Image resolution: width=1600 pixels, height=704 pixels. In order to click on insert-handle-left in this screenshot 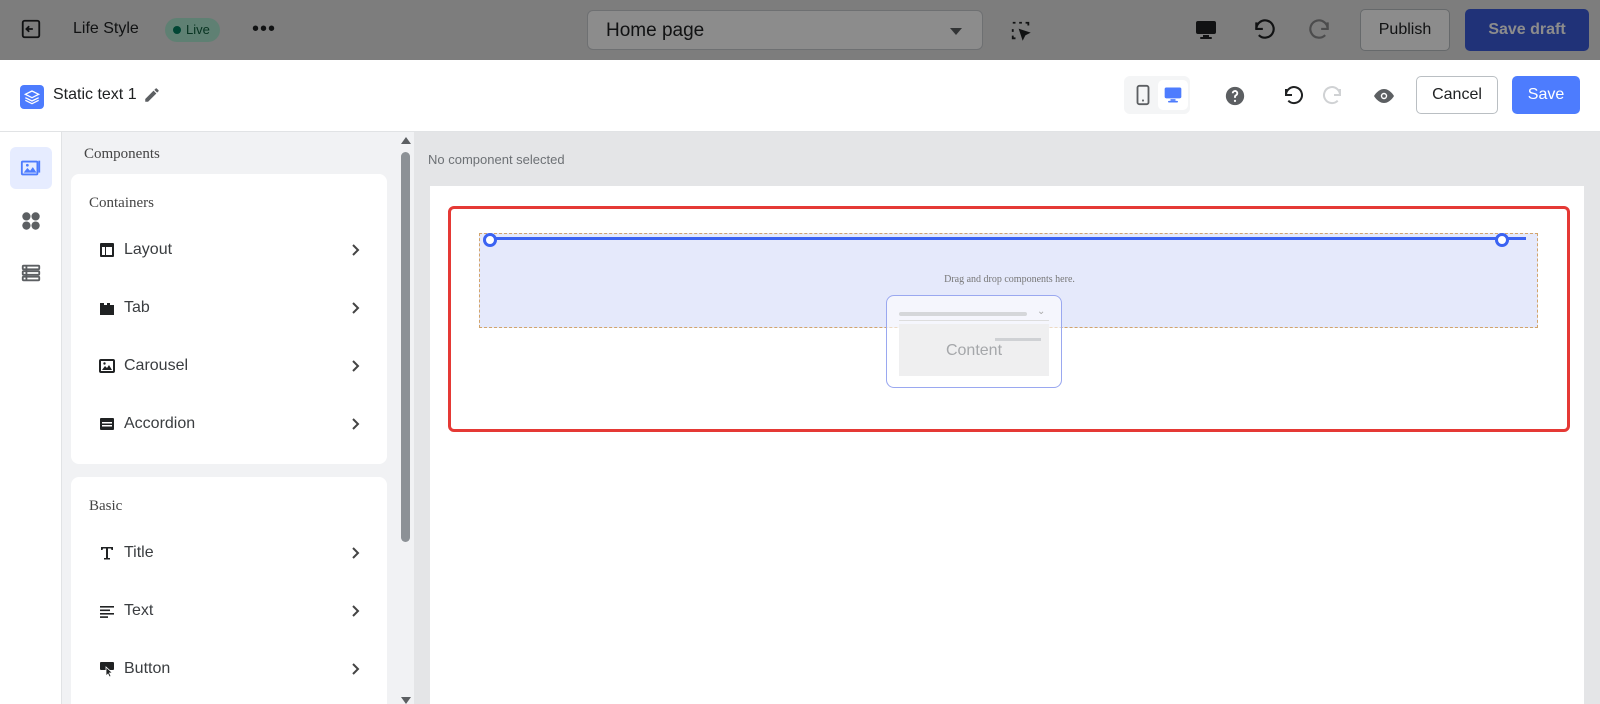, I will do `click(490, 240)`.